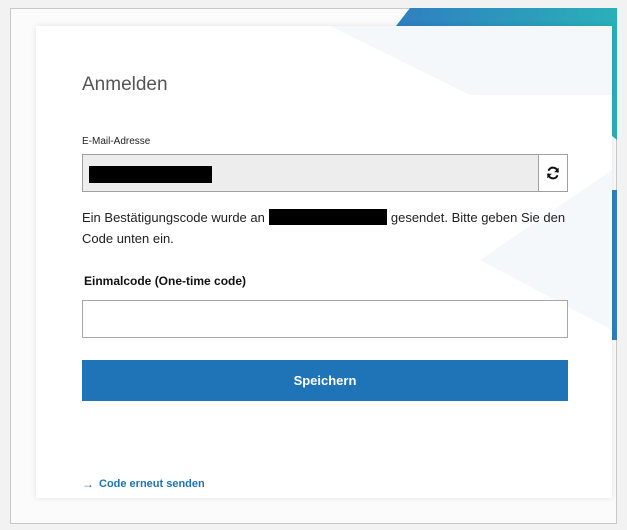 The image size is (627, 530). I want to click on arrow-right-icon: →, so click(88, 484).